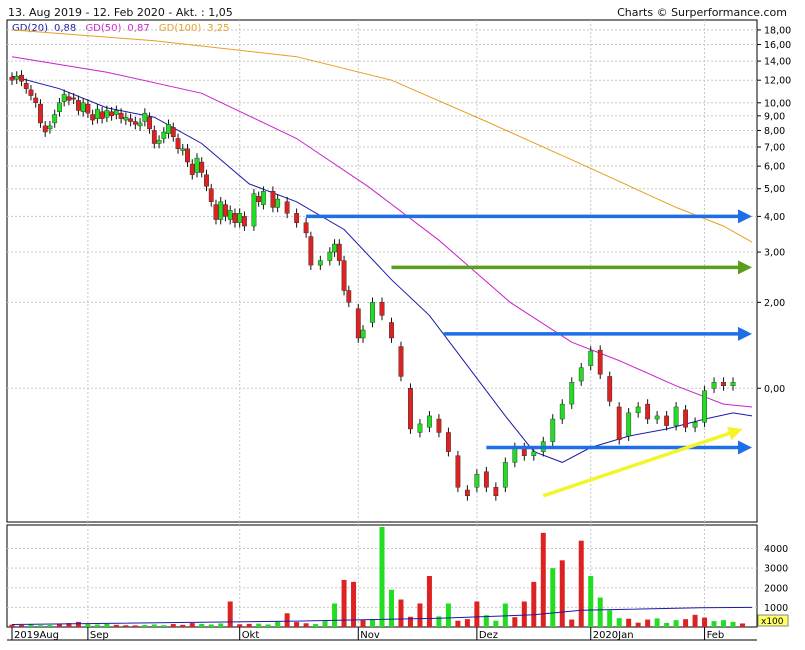  What do you see at coordinates (774, 116) in the screenshot?
I see `price-tick-label: 9,00` at bounding box center [774, 116].